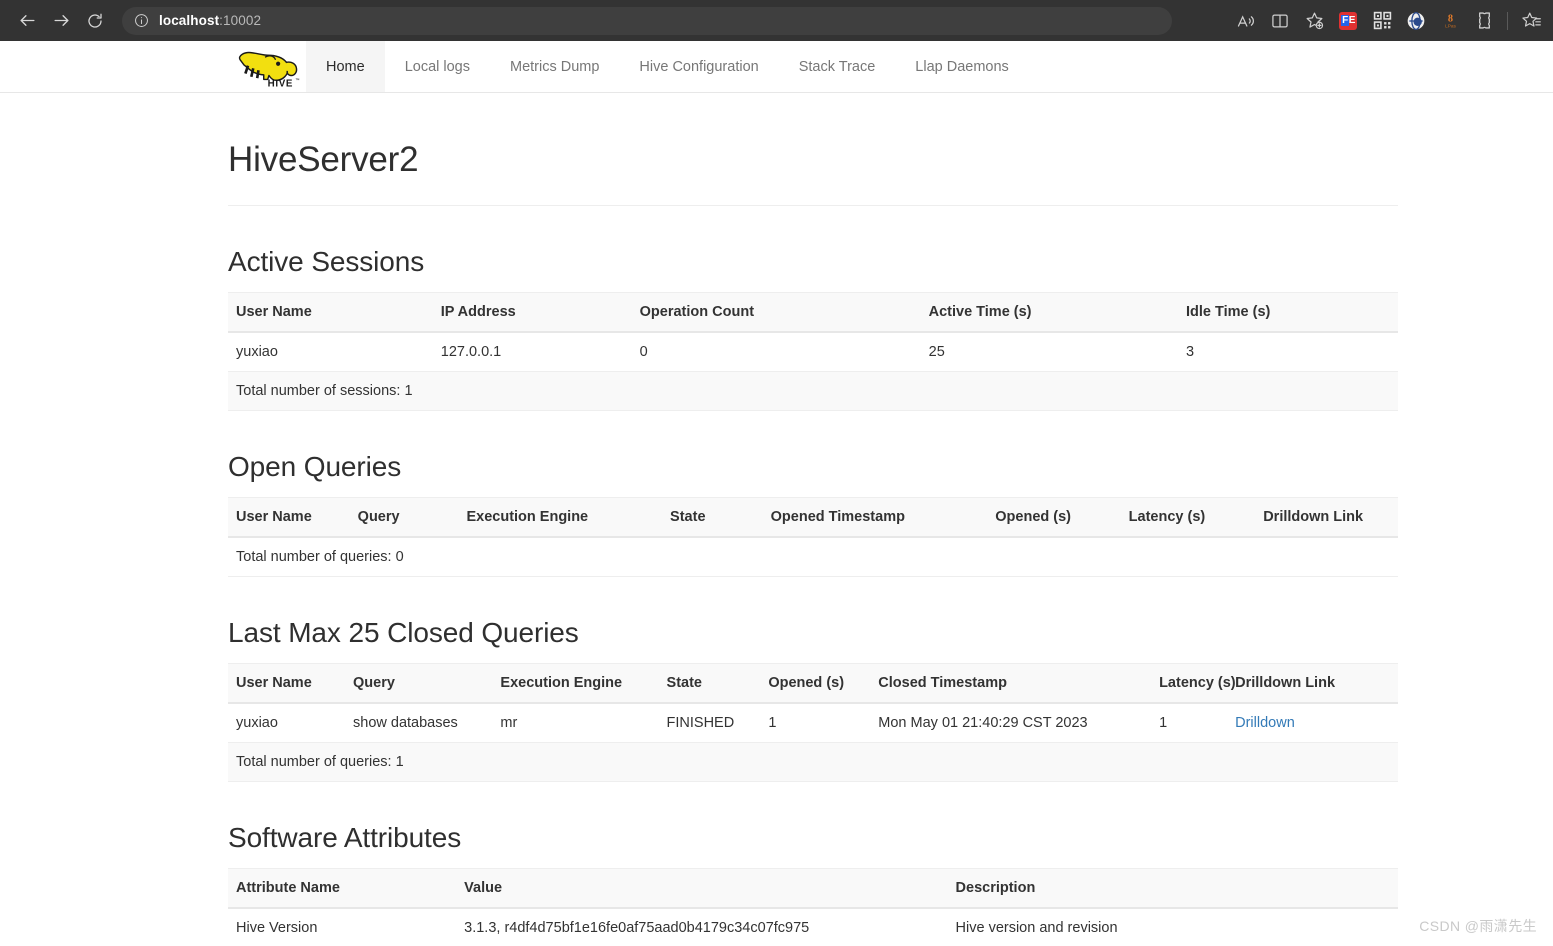 The image size is (1553, 946). I want to click on read-aloud-icon, so click(1246, 21).